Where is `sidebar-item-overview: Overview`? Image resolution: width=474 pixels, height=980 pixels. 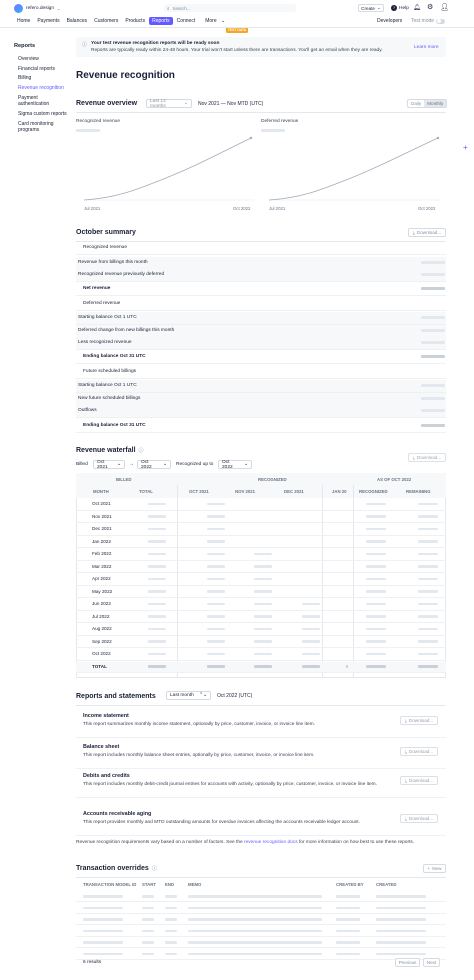 sidebar-item-overview: Overview is located at coordinates (28, 59).